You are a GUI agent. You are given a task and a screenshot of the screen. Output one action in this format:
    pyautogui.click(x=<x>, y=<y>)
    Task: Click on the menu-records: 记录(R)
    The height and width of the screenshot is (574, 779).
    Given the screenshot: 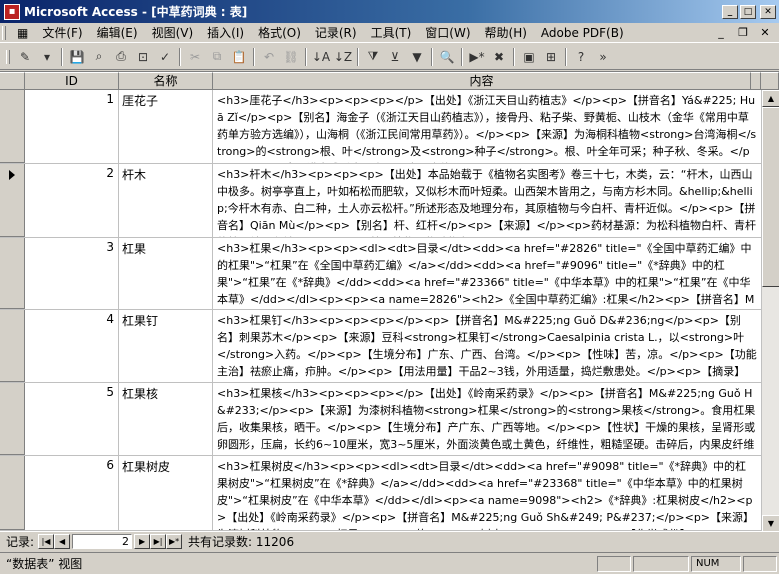 What is the action you would take?
    pyautogui.click(x=336, y=33)
    